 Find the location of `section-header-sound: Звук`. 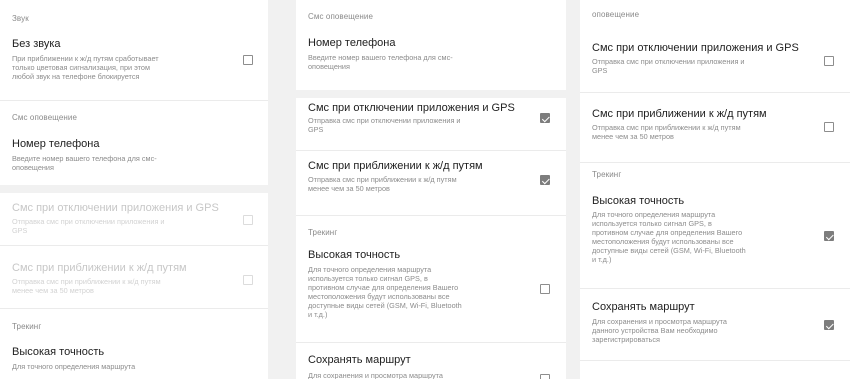

section-header-sound: Звук is located at coordinates (20, 18).